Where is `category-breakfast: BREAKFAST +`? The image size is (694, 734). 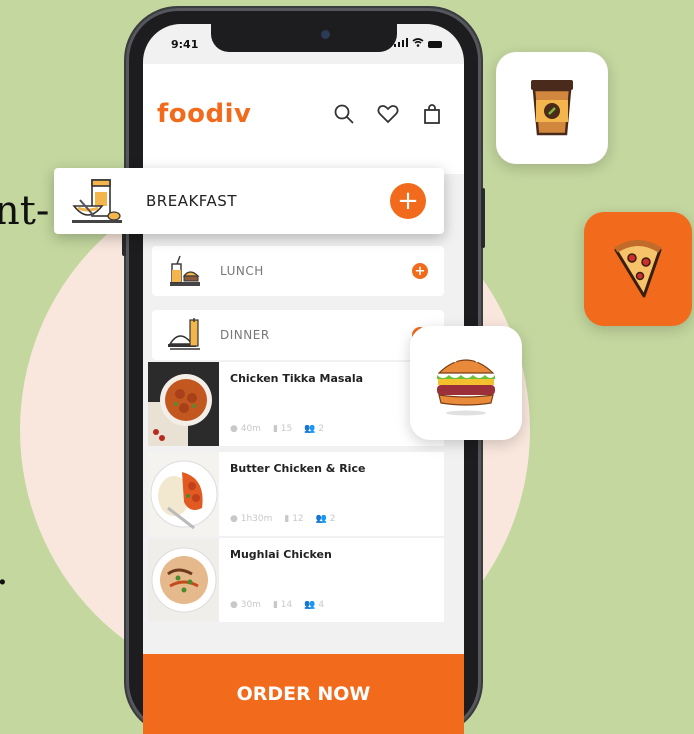
category-breakfast: BREAKFAST + is located at coordinates (249, 201).